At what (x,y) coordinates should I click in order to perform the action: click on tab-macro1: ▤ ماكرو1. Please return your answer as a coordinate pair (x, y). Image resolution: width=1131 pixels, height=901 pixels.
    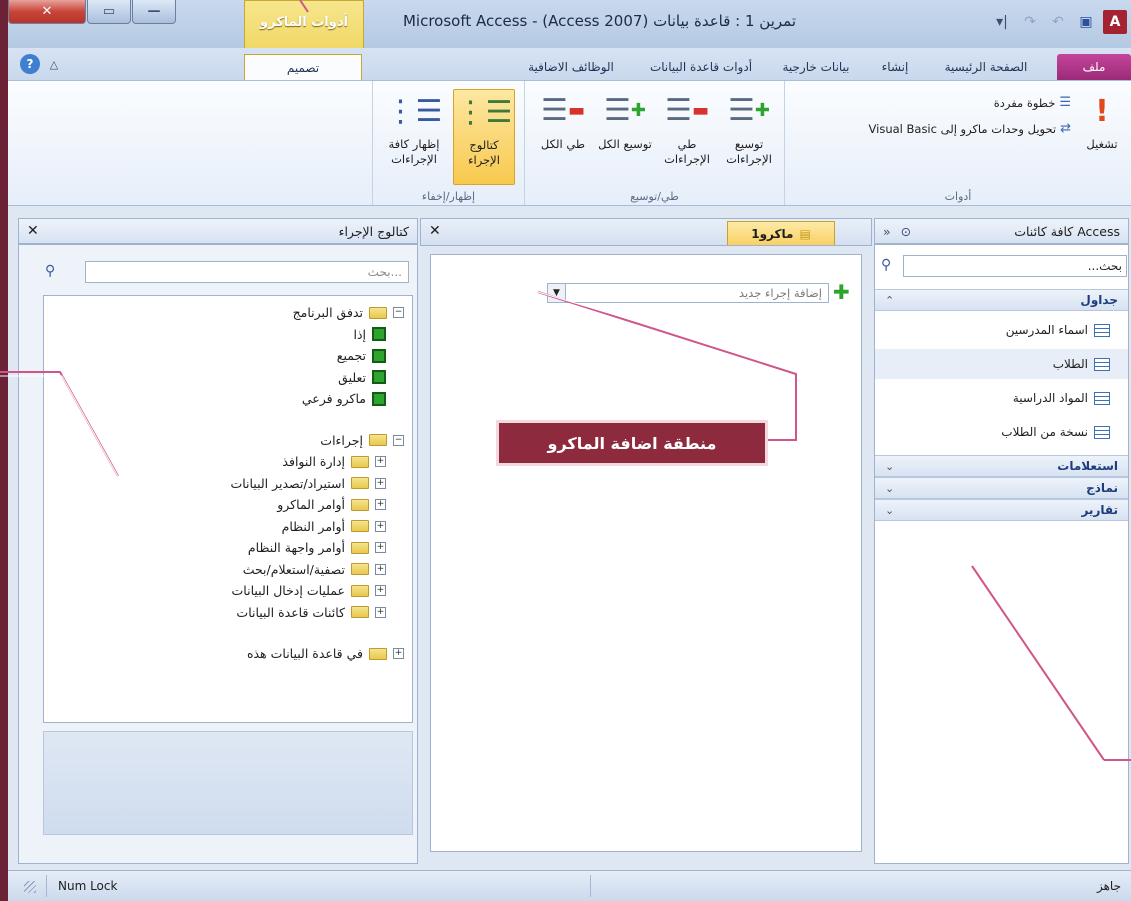
    Looking at the image, I should click on (781, 233).